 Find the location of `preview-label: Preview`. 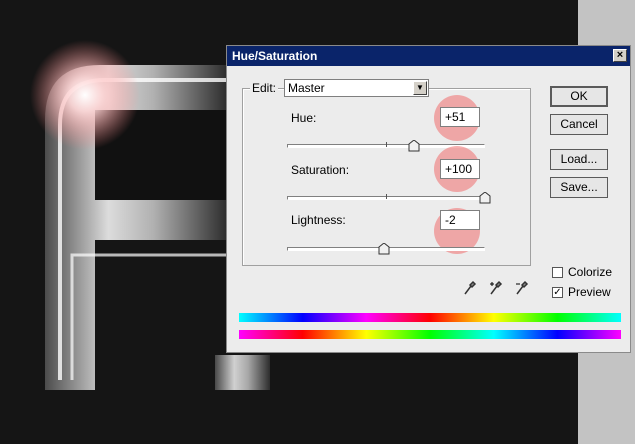

preview-label: Preview is located at coordinates (589, 292).